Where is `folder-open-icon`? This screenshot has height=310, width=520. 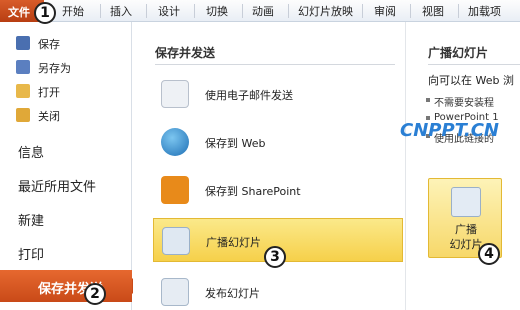 folder-open-icon is located at coordinates (23, 91).